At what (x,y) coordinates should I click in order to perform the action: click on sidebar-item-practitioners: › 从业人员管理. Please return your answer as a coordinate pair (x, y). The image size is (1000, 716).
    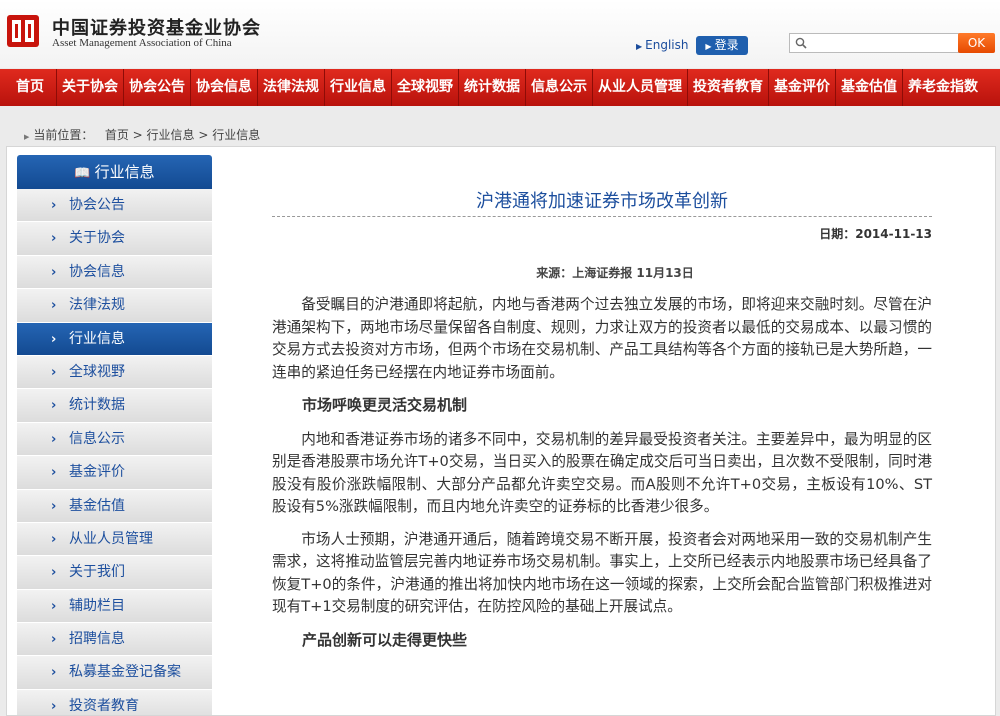
    Looking at the image, I should click on (114, 539).